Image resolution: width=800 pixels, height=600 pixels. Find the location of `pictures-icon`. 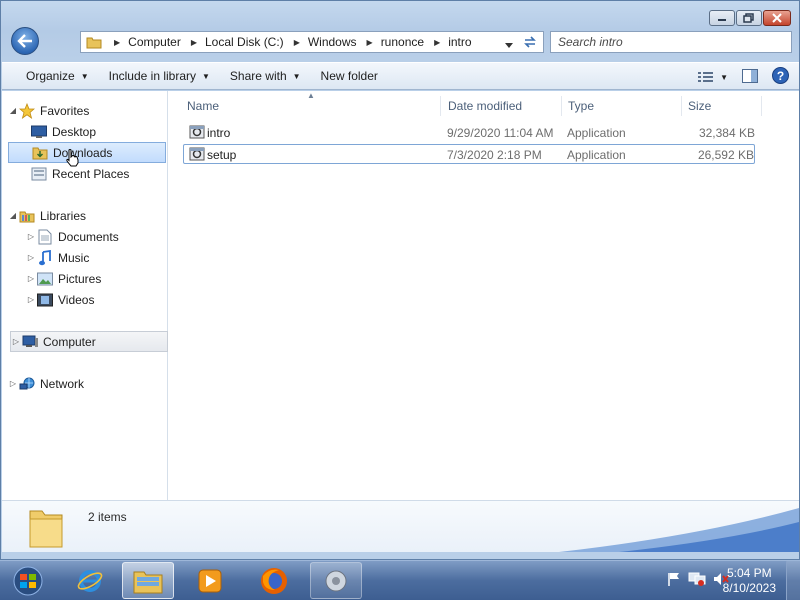

pictures-icon is located at coordinates (45, 279).